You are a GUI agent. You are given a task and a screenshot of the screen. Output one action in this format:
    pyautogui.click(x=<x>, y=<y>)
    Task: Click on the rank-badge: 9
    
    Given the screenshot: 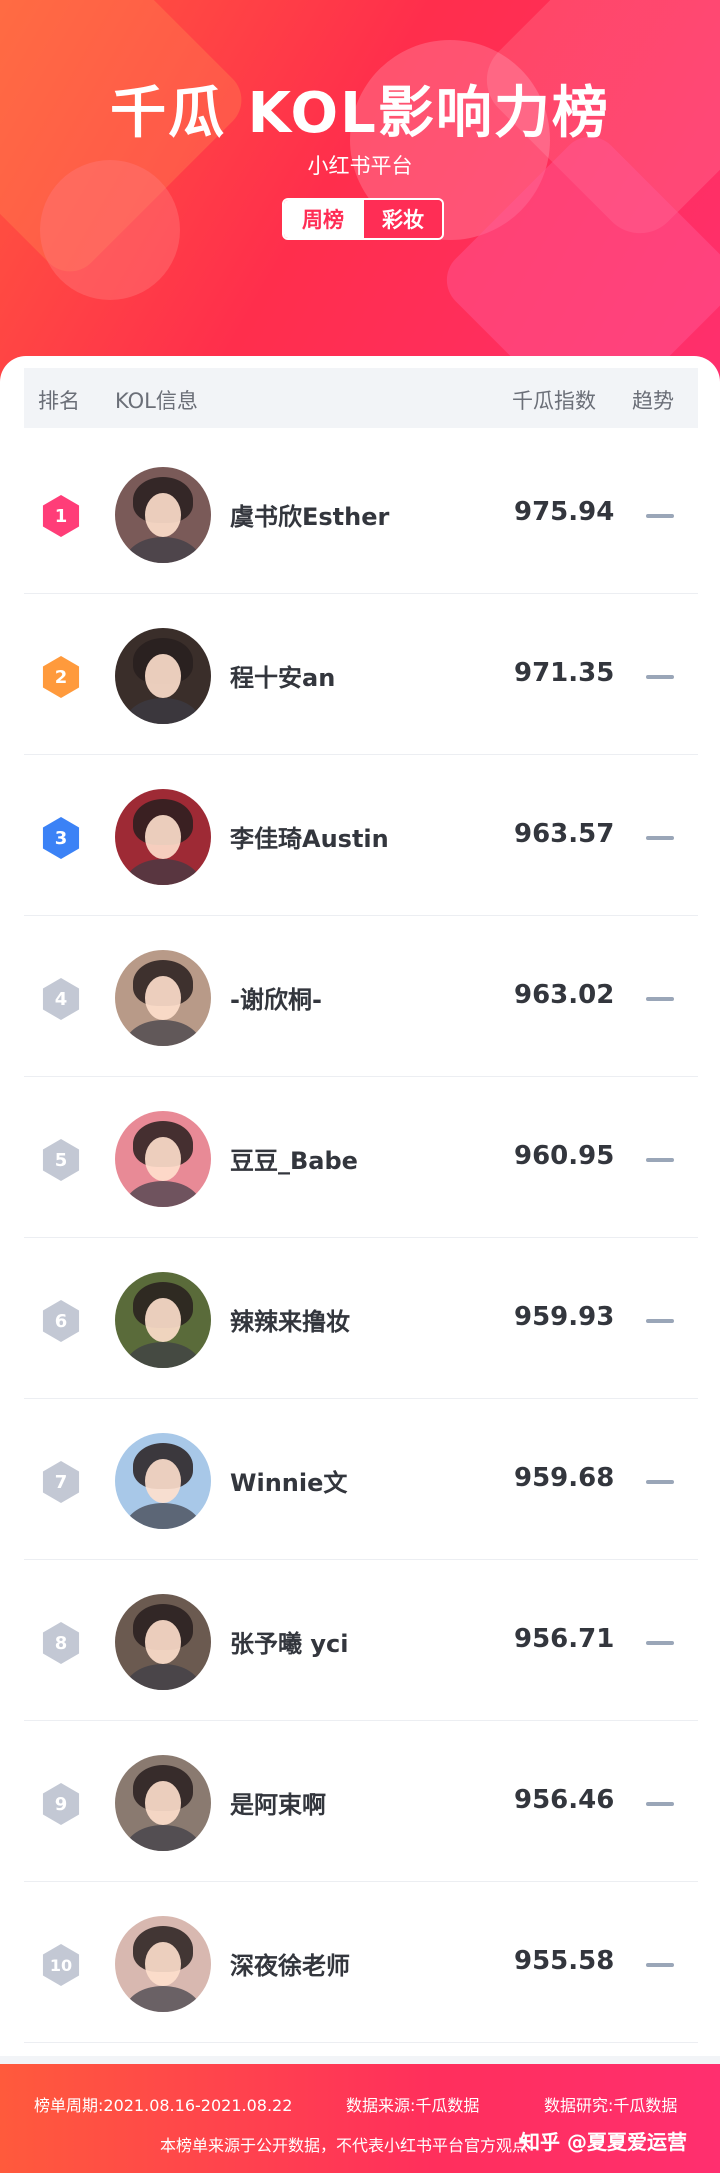 What is the action you would take?
    pyautogui.click(x=61, y=1804)
    